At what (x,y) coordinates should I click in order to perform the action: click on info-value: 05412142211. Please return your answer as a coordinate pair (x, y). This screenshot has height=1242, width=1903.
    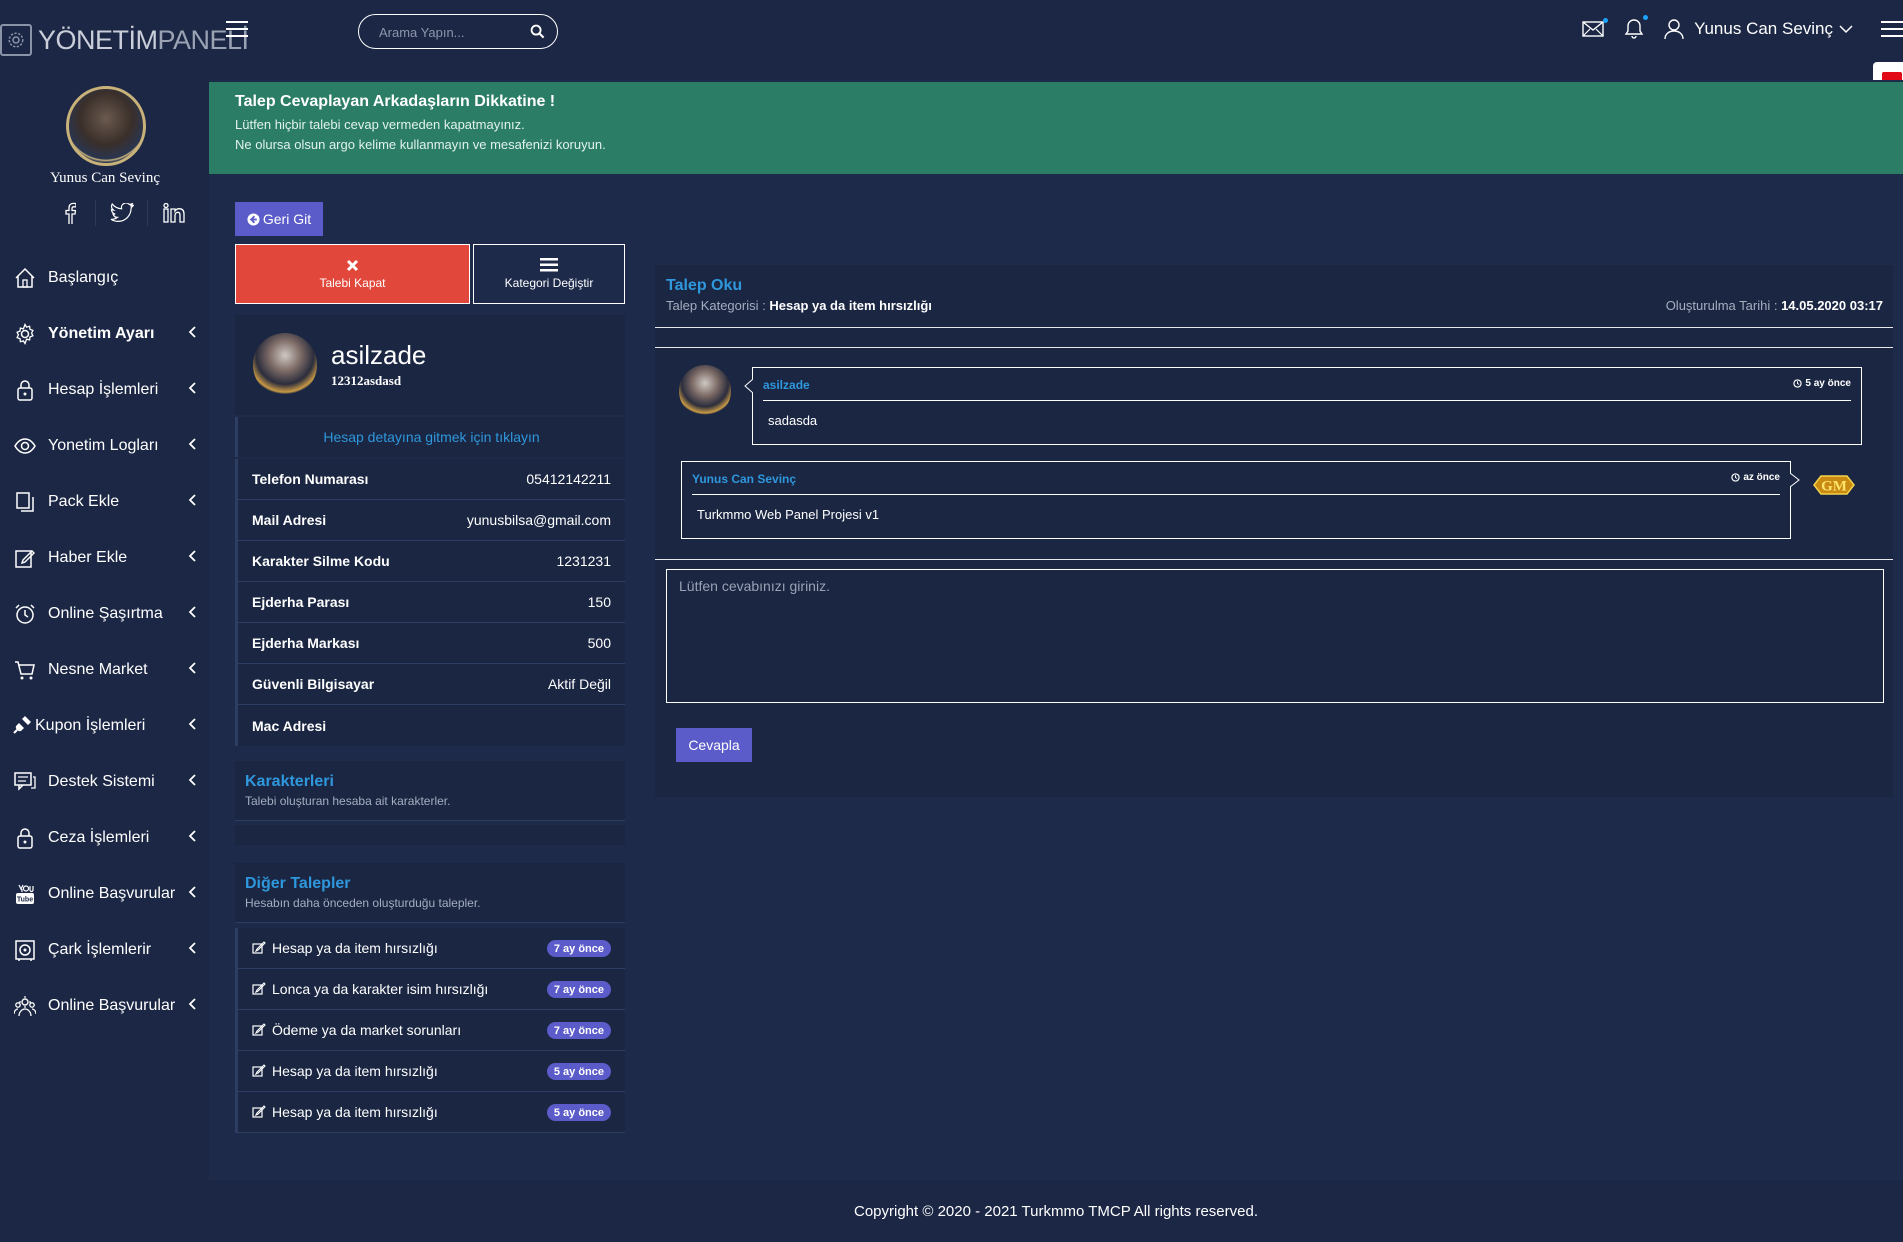
    Looking at the image, I should click on (568, 479).